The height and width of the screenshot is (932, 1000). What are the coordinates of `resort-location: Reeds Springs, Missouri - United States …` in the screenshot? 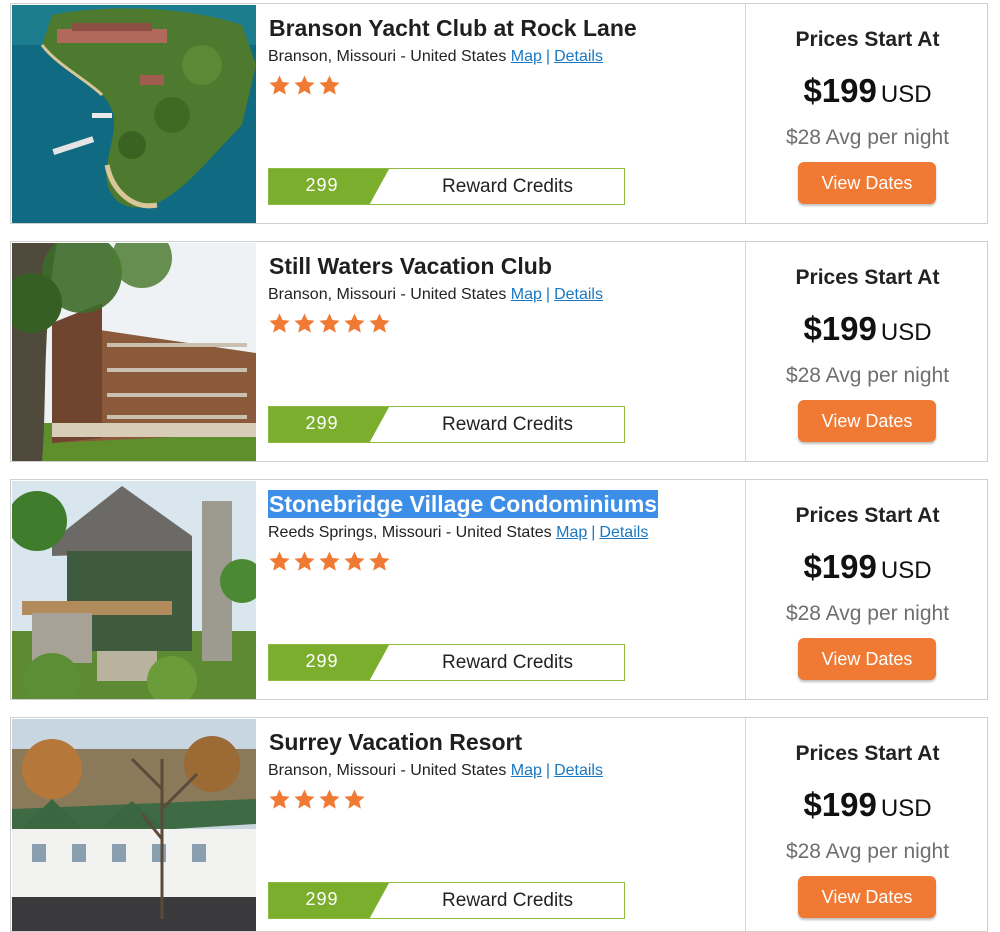 It's located at (458, 533).